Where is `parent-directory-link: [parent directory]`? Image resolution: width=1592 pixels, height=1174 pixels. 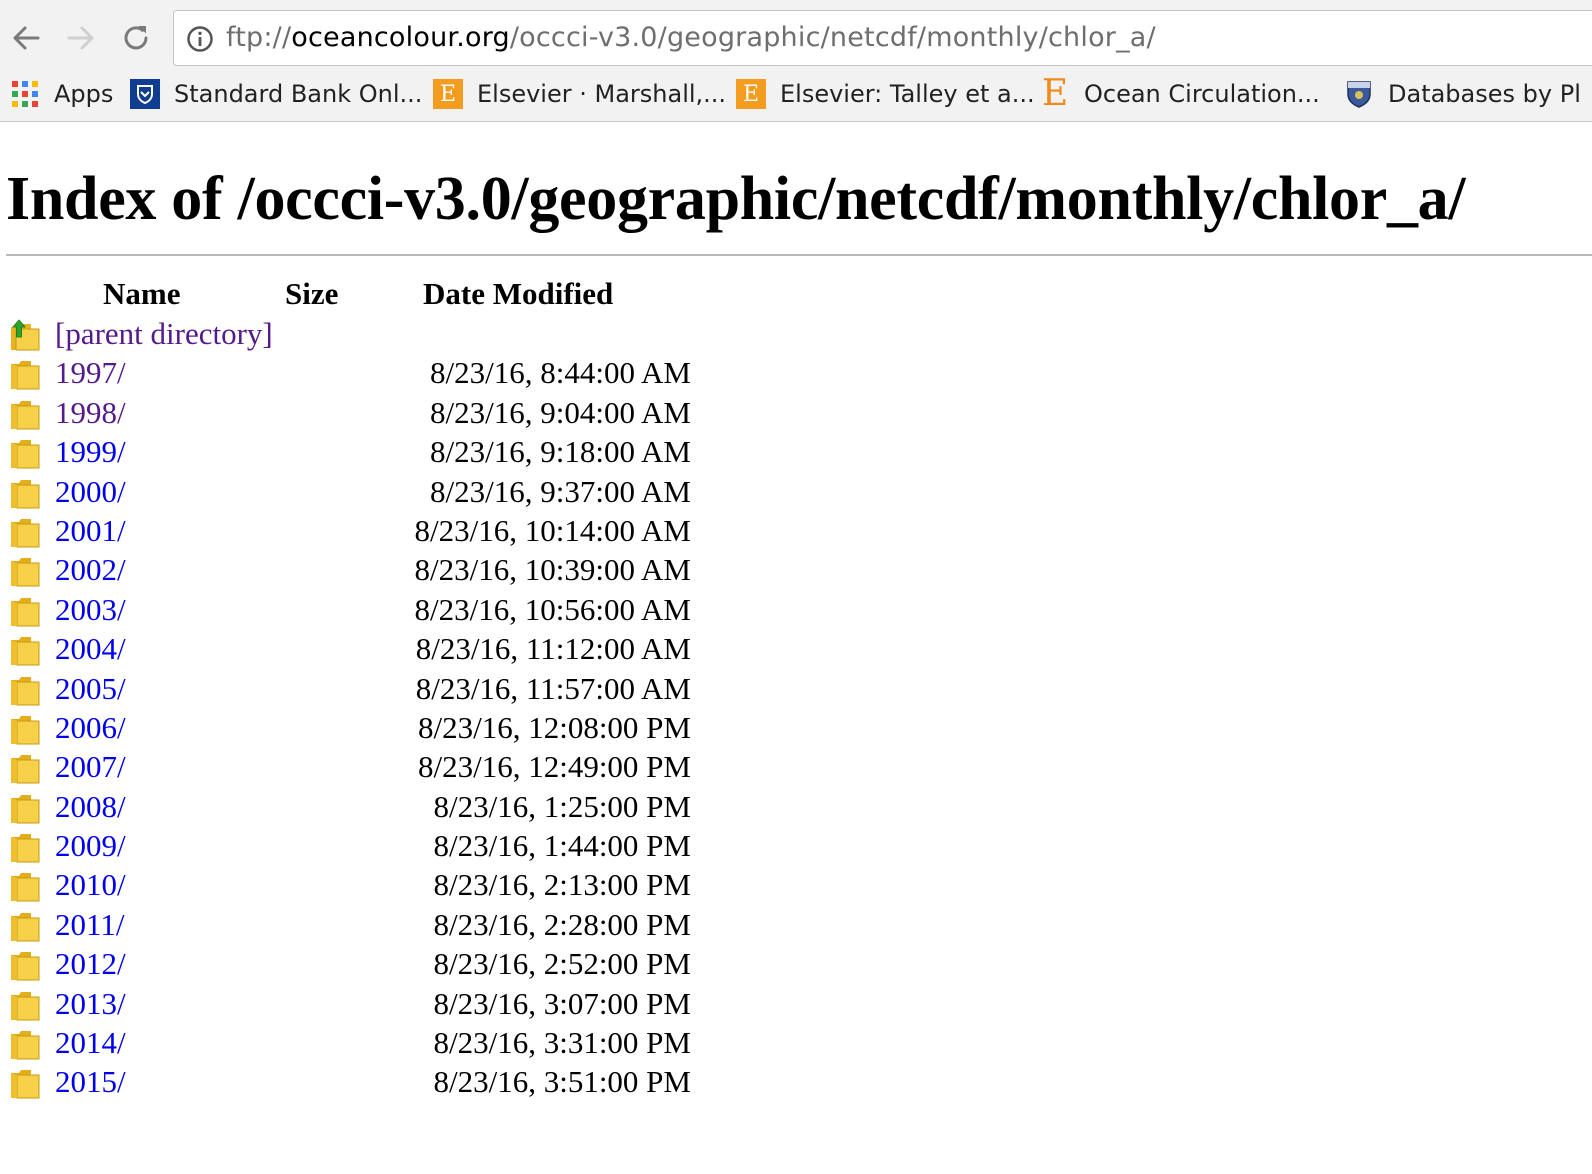
parent-directory-link: [parent directory] is located at coordinates (164, 334).